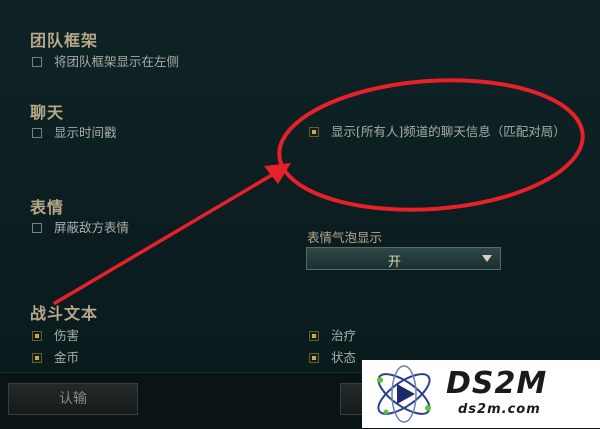 The image size is (600, 429). I want to click on emote-bubble-label: 表情气泡显示, so click(345, 237).